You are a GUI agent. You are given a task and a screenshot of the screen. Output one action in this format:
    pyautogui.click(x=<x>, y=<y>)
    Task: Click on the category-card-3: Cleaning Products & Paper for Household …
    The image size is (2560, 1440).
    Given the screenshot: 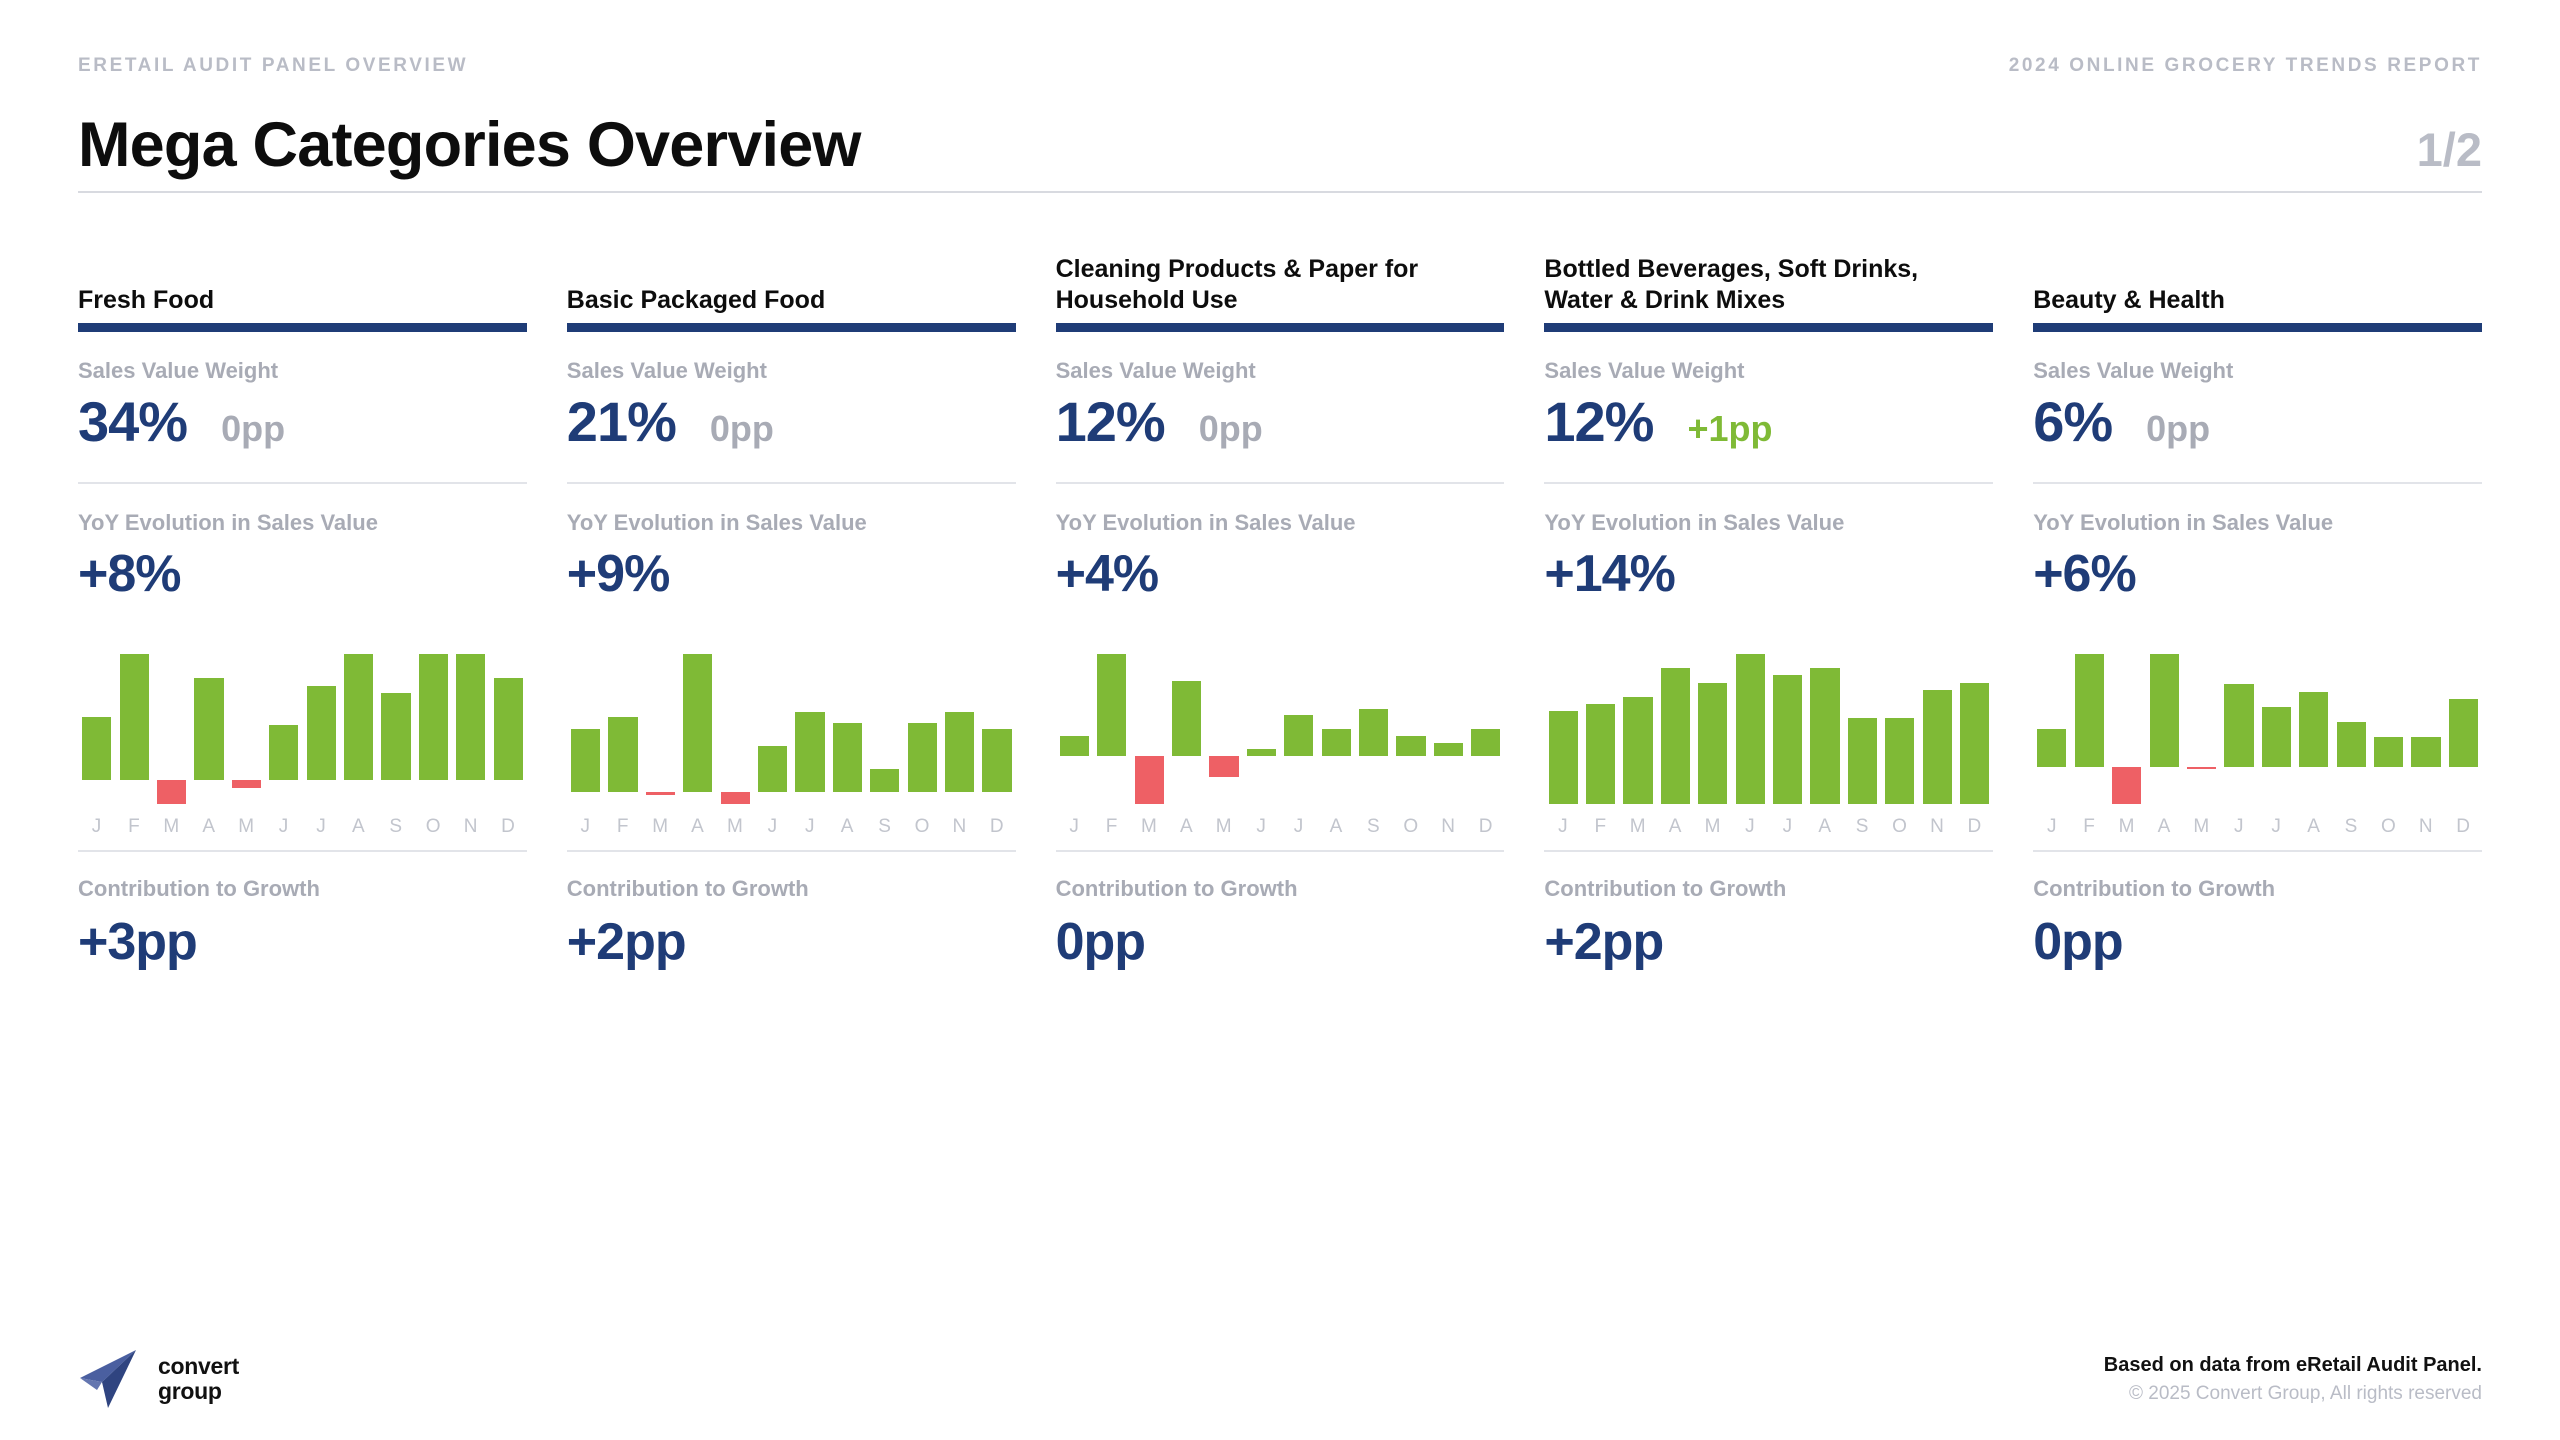 What is the action you would take?
    pyautogui.click(x=1280, y=612)
    